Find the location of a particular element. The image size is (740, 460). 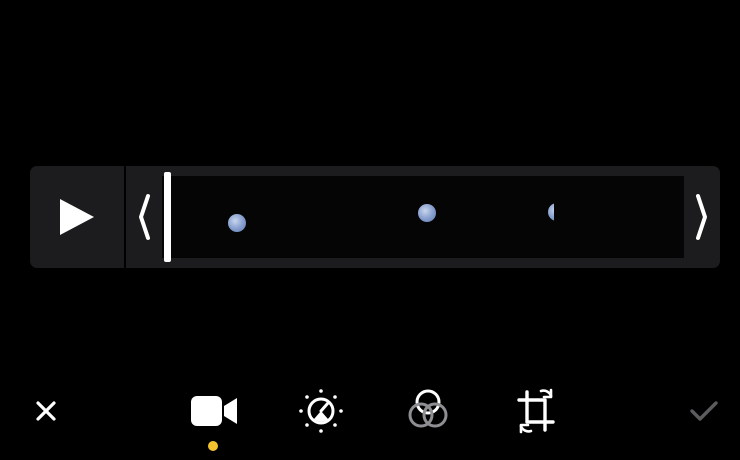

close-icon is located at coordinates (46, 411).